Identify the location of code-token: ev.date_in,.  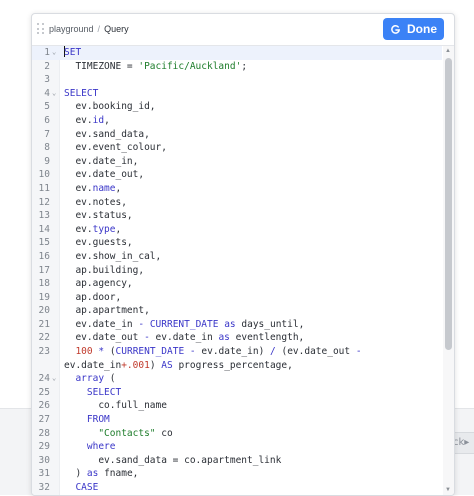
(101, 161).